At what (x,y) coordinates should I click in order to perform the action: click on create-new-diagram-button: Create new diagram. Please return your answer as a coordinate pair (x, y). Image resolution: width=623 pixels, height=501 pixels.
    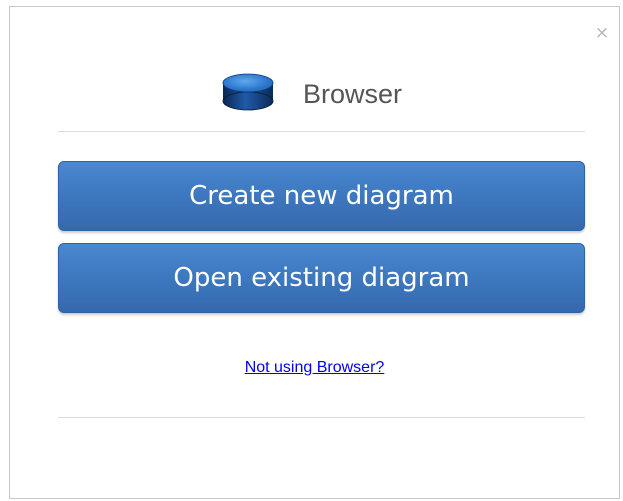
    Looking at the image, I should click on (321, 196).